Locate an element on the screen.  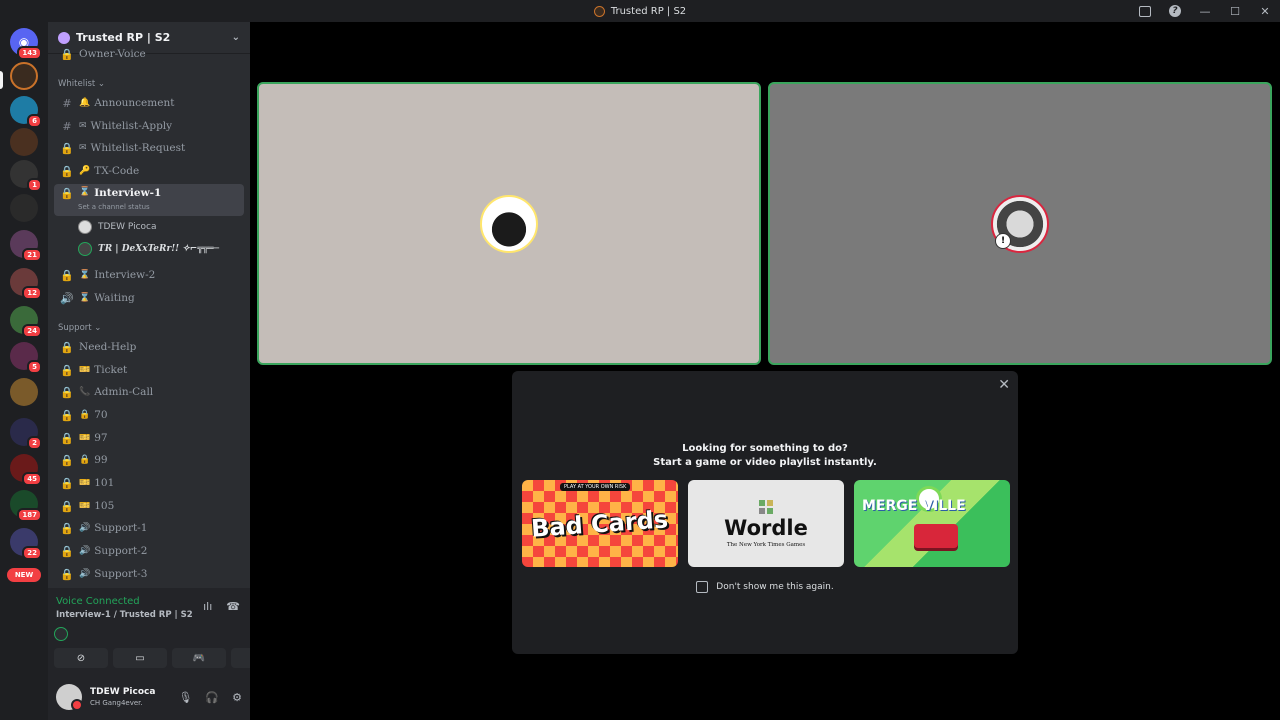
help-button: ? is located at coordinates (1175, 11).